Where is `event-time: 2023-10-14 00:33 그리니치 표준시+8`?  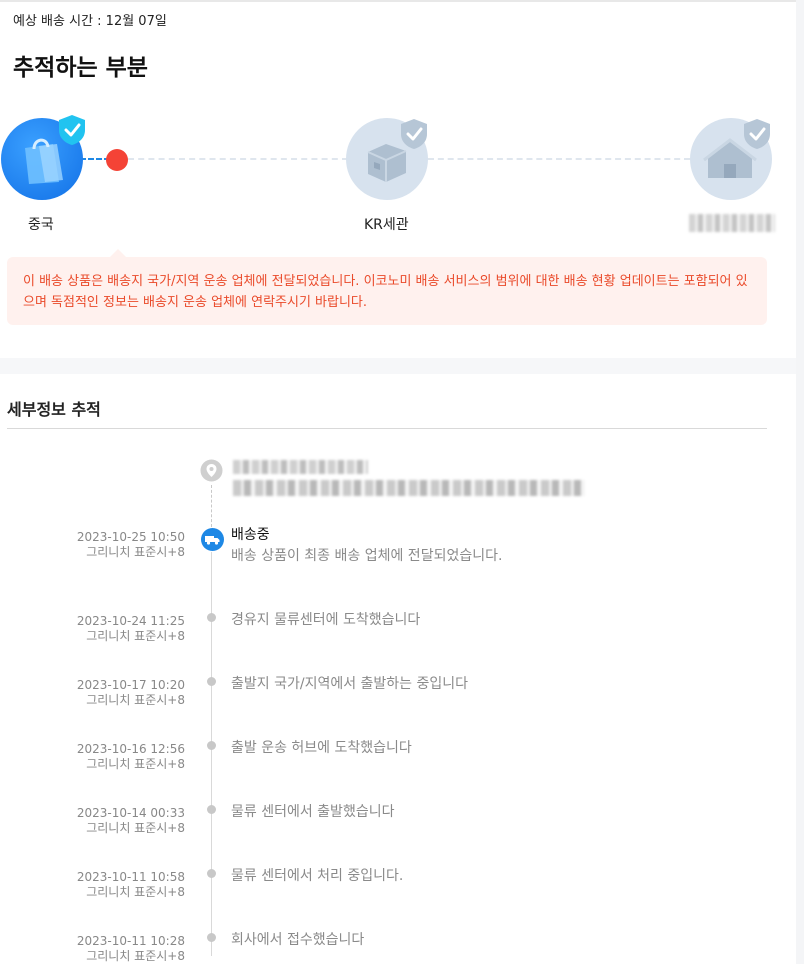 event-time: 2023-10-14 00:33 그리니치 표준시+8 is located at coordinates (92, 821).